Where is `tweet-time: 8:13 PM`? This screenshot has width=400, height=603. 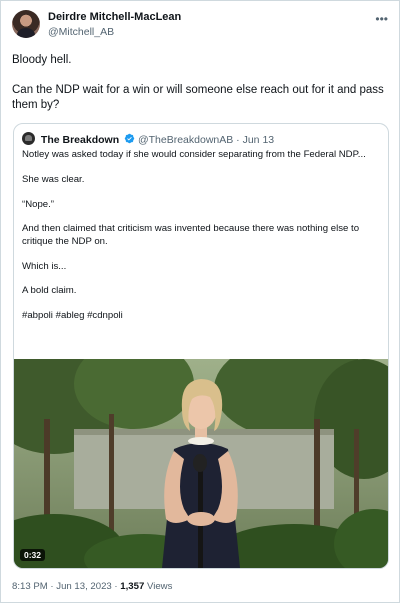 tweet-time: 8:13 PM is located at coordinates (30, 586).